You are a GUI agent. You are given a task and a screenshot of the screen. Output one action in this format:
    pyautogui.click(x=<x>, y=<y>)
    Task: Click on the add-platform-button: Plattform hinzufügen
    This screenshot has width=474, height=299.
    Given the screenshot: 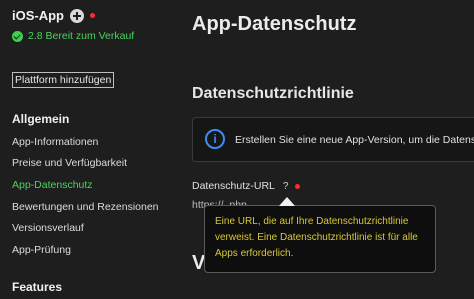 What is the action you would take?
    pyautogui.click(x=63, y=80)
    